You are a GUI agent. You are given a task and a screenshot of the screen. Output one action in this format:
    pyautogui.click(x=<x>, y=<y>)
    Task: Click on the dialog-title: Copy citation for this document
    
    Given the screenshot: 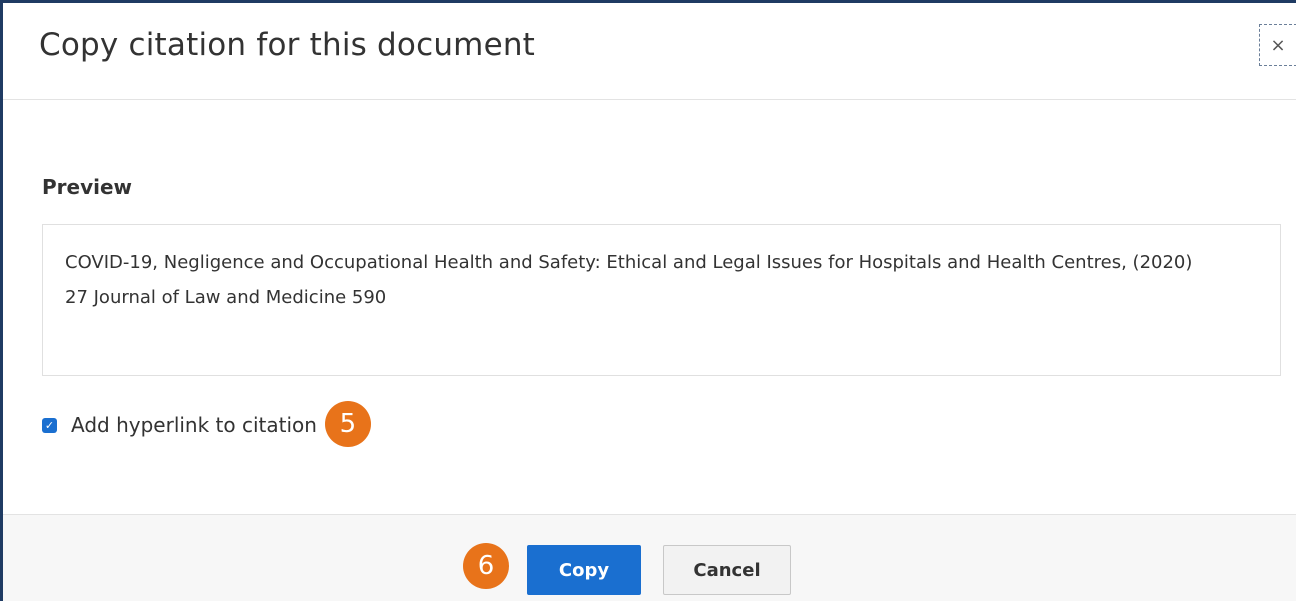 What is the action you would take?
    pyautogui.click(x=287, y=45)
    